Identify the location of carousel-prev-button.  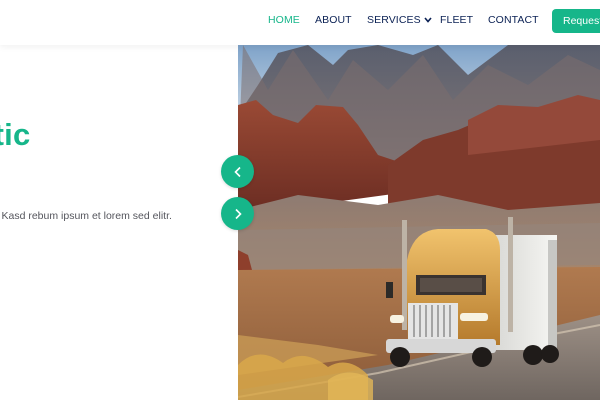
(237, 171).